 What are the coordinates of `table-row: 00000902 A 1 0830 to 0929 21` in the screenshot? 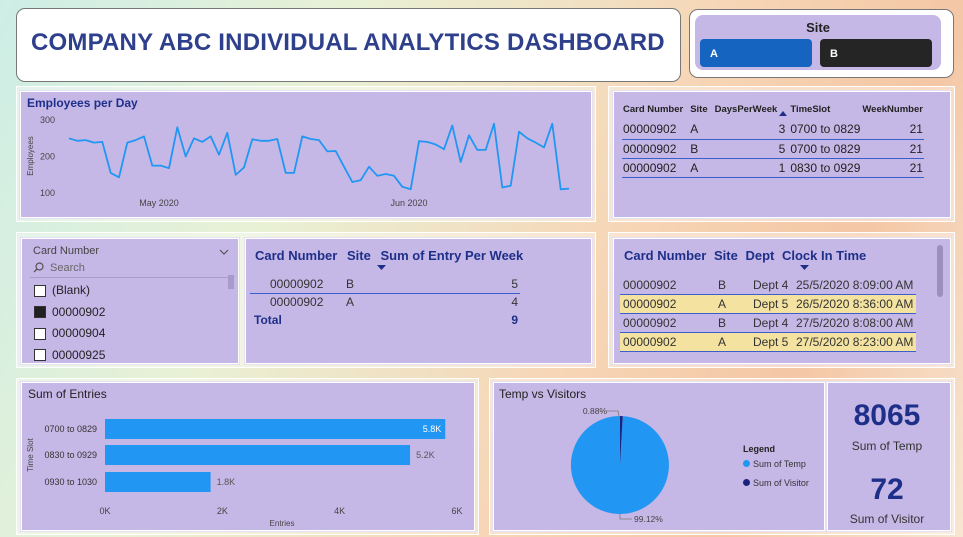 It's located at (773, 167).